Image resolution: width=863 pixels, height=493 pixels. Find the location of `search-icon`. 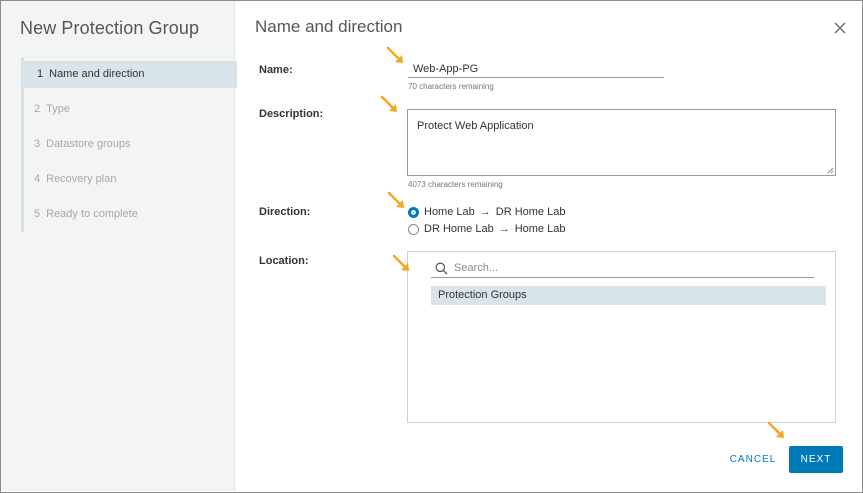

search-icon is located at coordinates (441, 268).